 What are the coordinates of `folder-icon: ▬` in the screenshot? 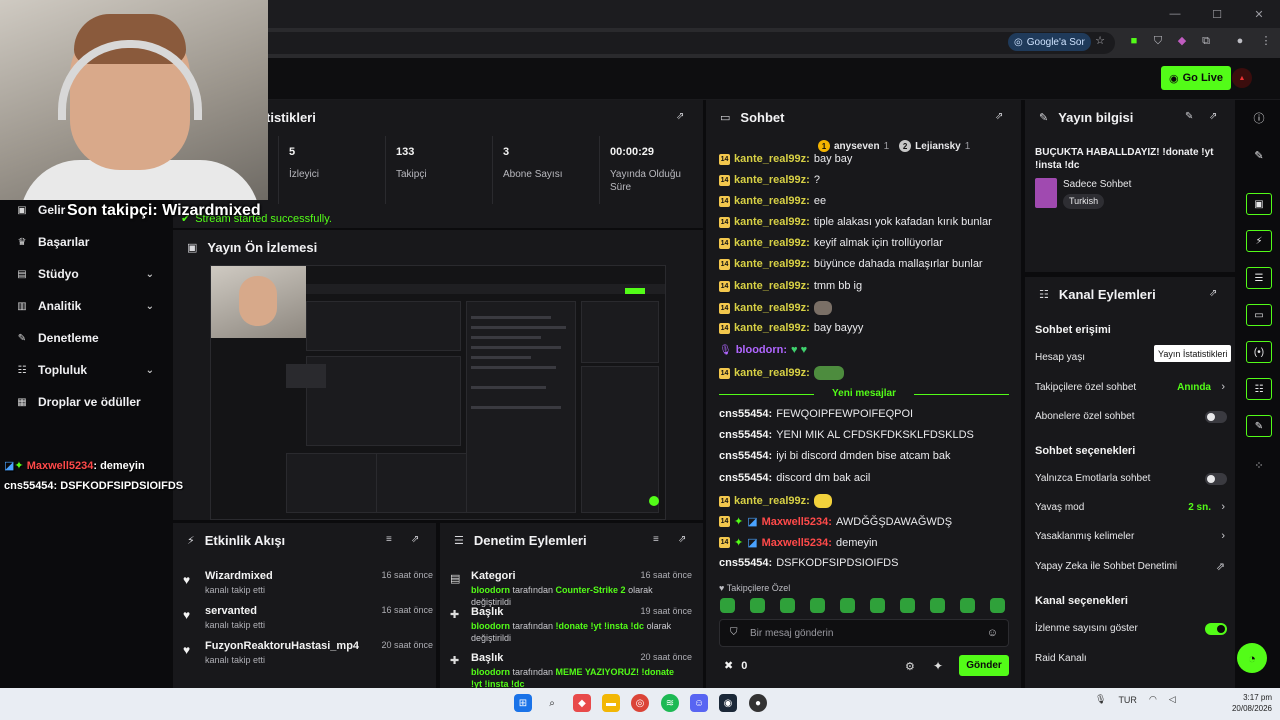 It's located at (611, 703).